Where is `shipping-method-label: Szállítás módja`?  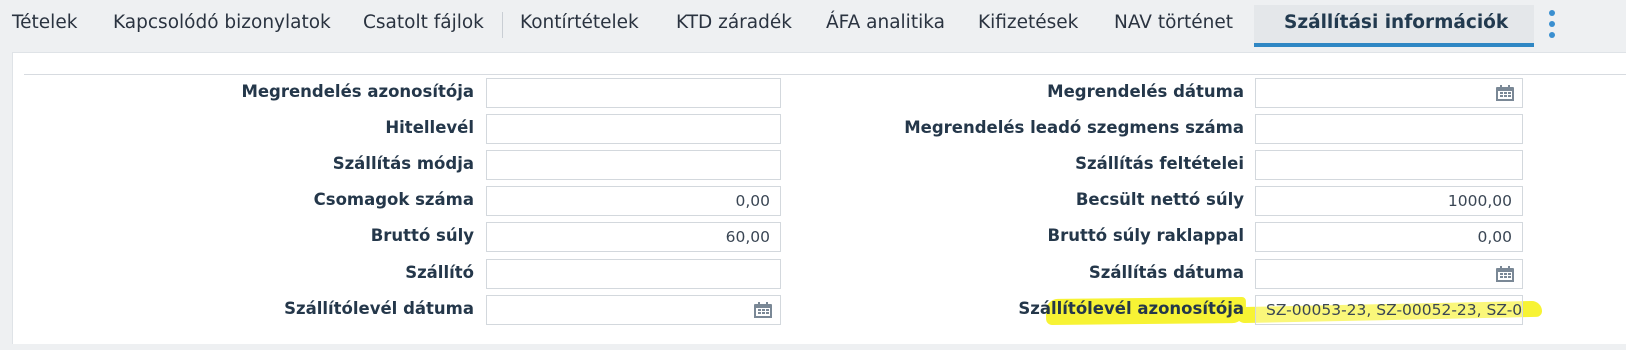
shipping-method-label: Szállítás módja is located at coordinates (403, 163).